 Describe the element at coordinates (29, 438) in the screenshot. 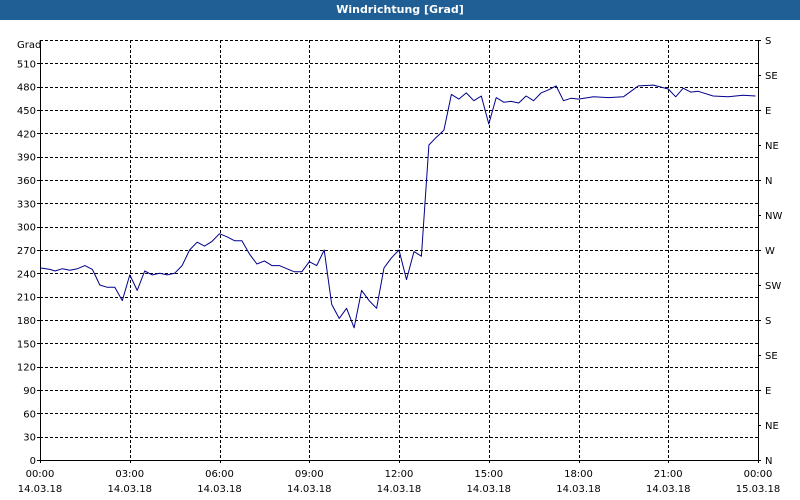

I see `y-tick-label: 30` at that location.